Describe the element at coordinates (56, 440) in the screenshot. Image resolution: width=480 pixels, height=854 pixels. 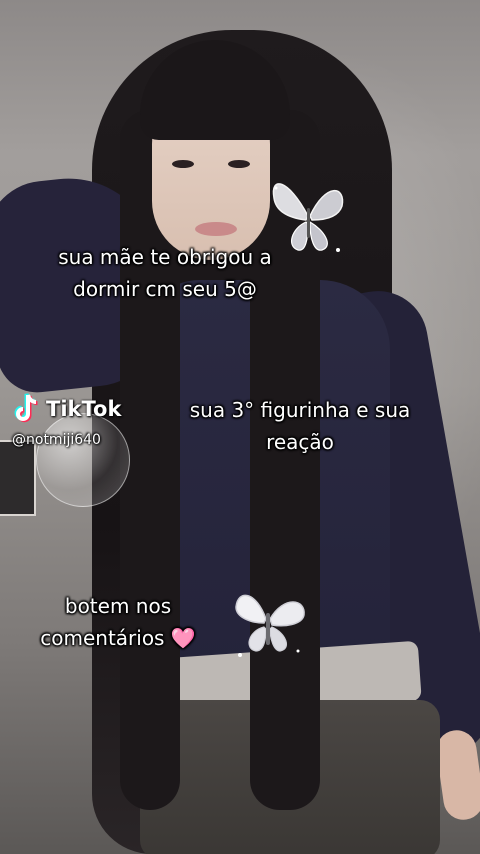
I see `creator-handle: @notmiji640` at that location.